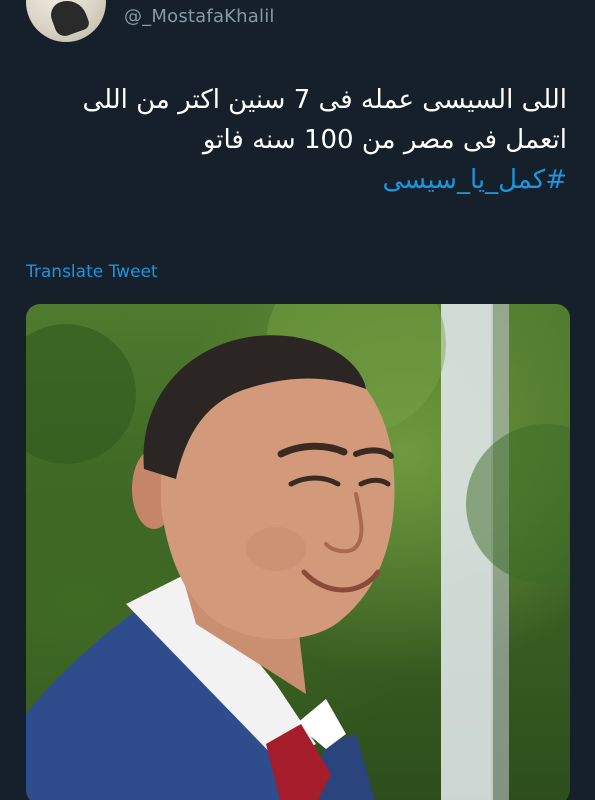 This screenshot has height=800, width=595. I want to click on avatar-figure, so click(69, 19).